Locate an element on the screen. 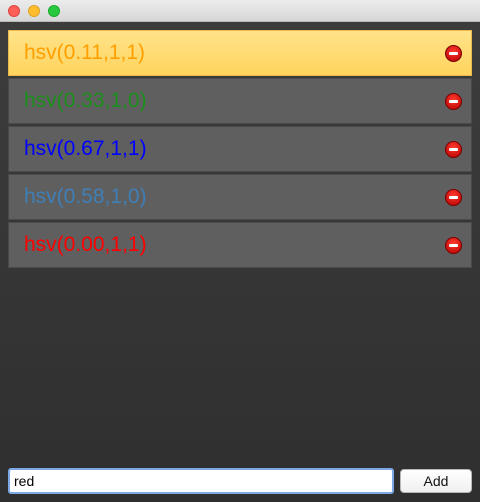  add-button: Add is located at coordinates (436, 481).